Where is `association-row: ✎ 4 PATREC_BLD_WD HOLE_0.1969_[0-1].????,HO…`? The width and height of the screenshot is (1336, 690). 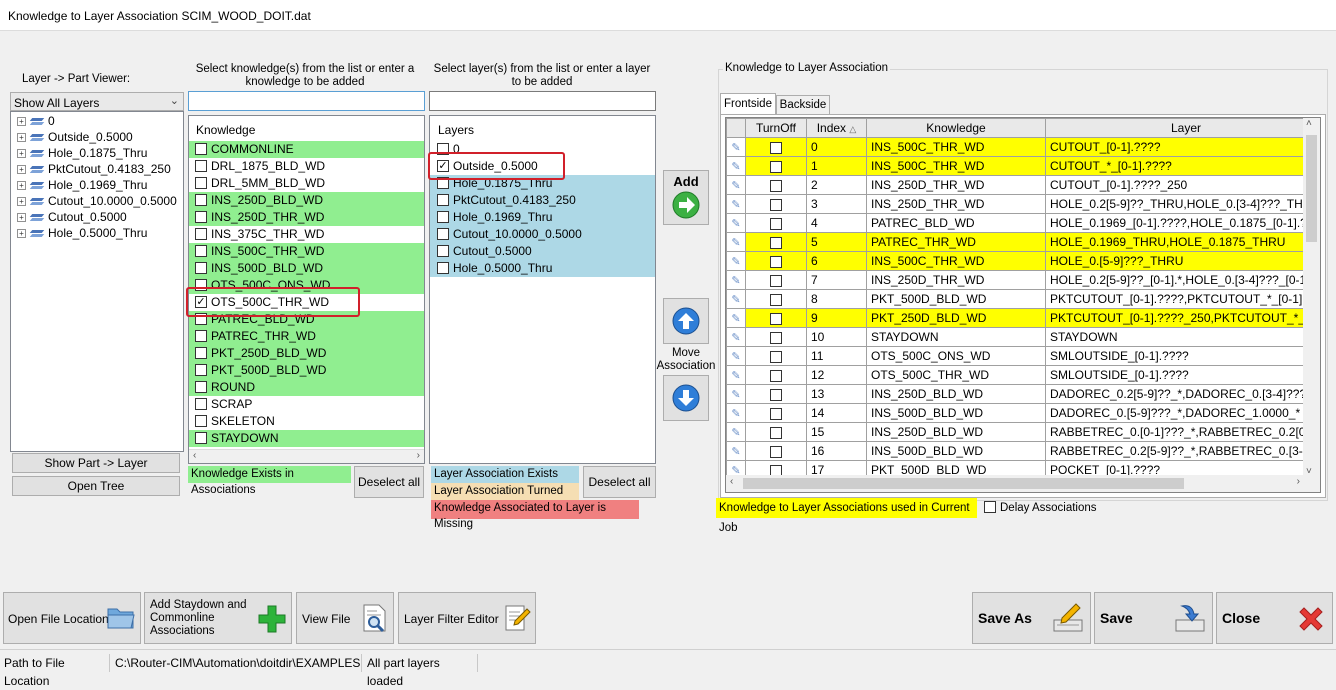 association-row: ✎ 4 PATREC_BLD_WD HOLE_0.1969_[0-1].????,HO… is located at coordinates (1023, 223).